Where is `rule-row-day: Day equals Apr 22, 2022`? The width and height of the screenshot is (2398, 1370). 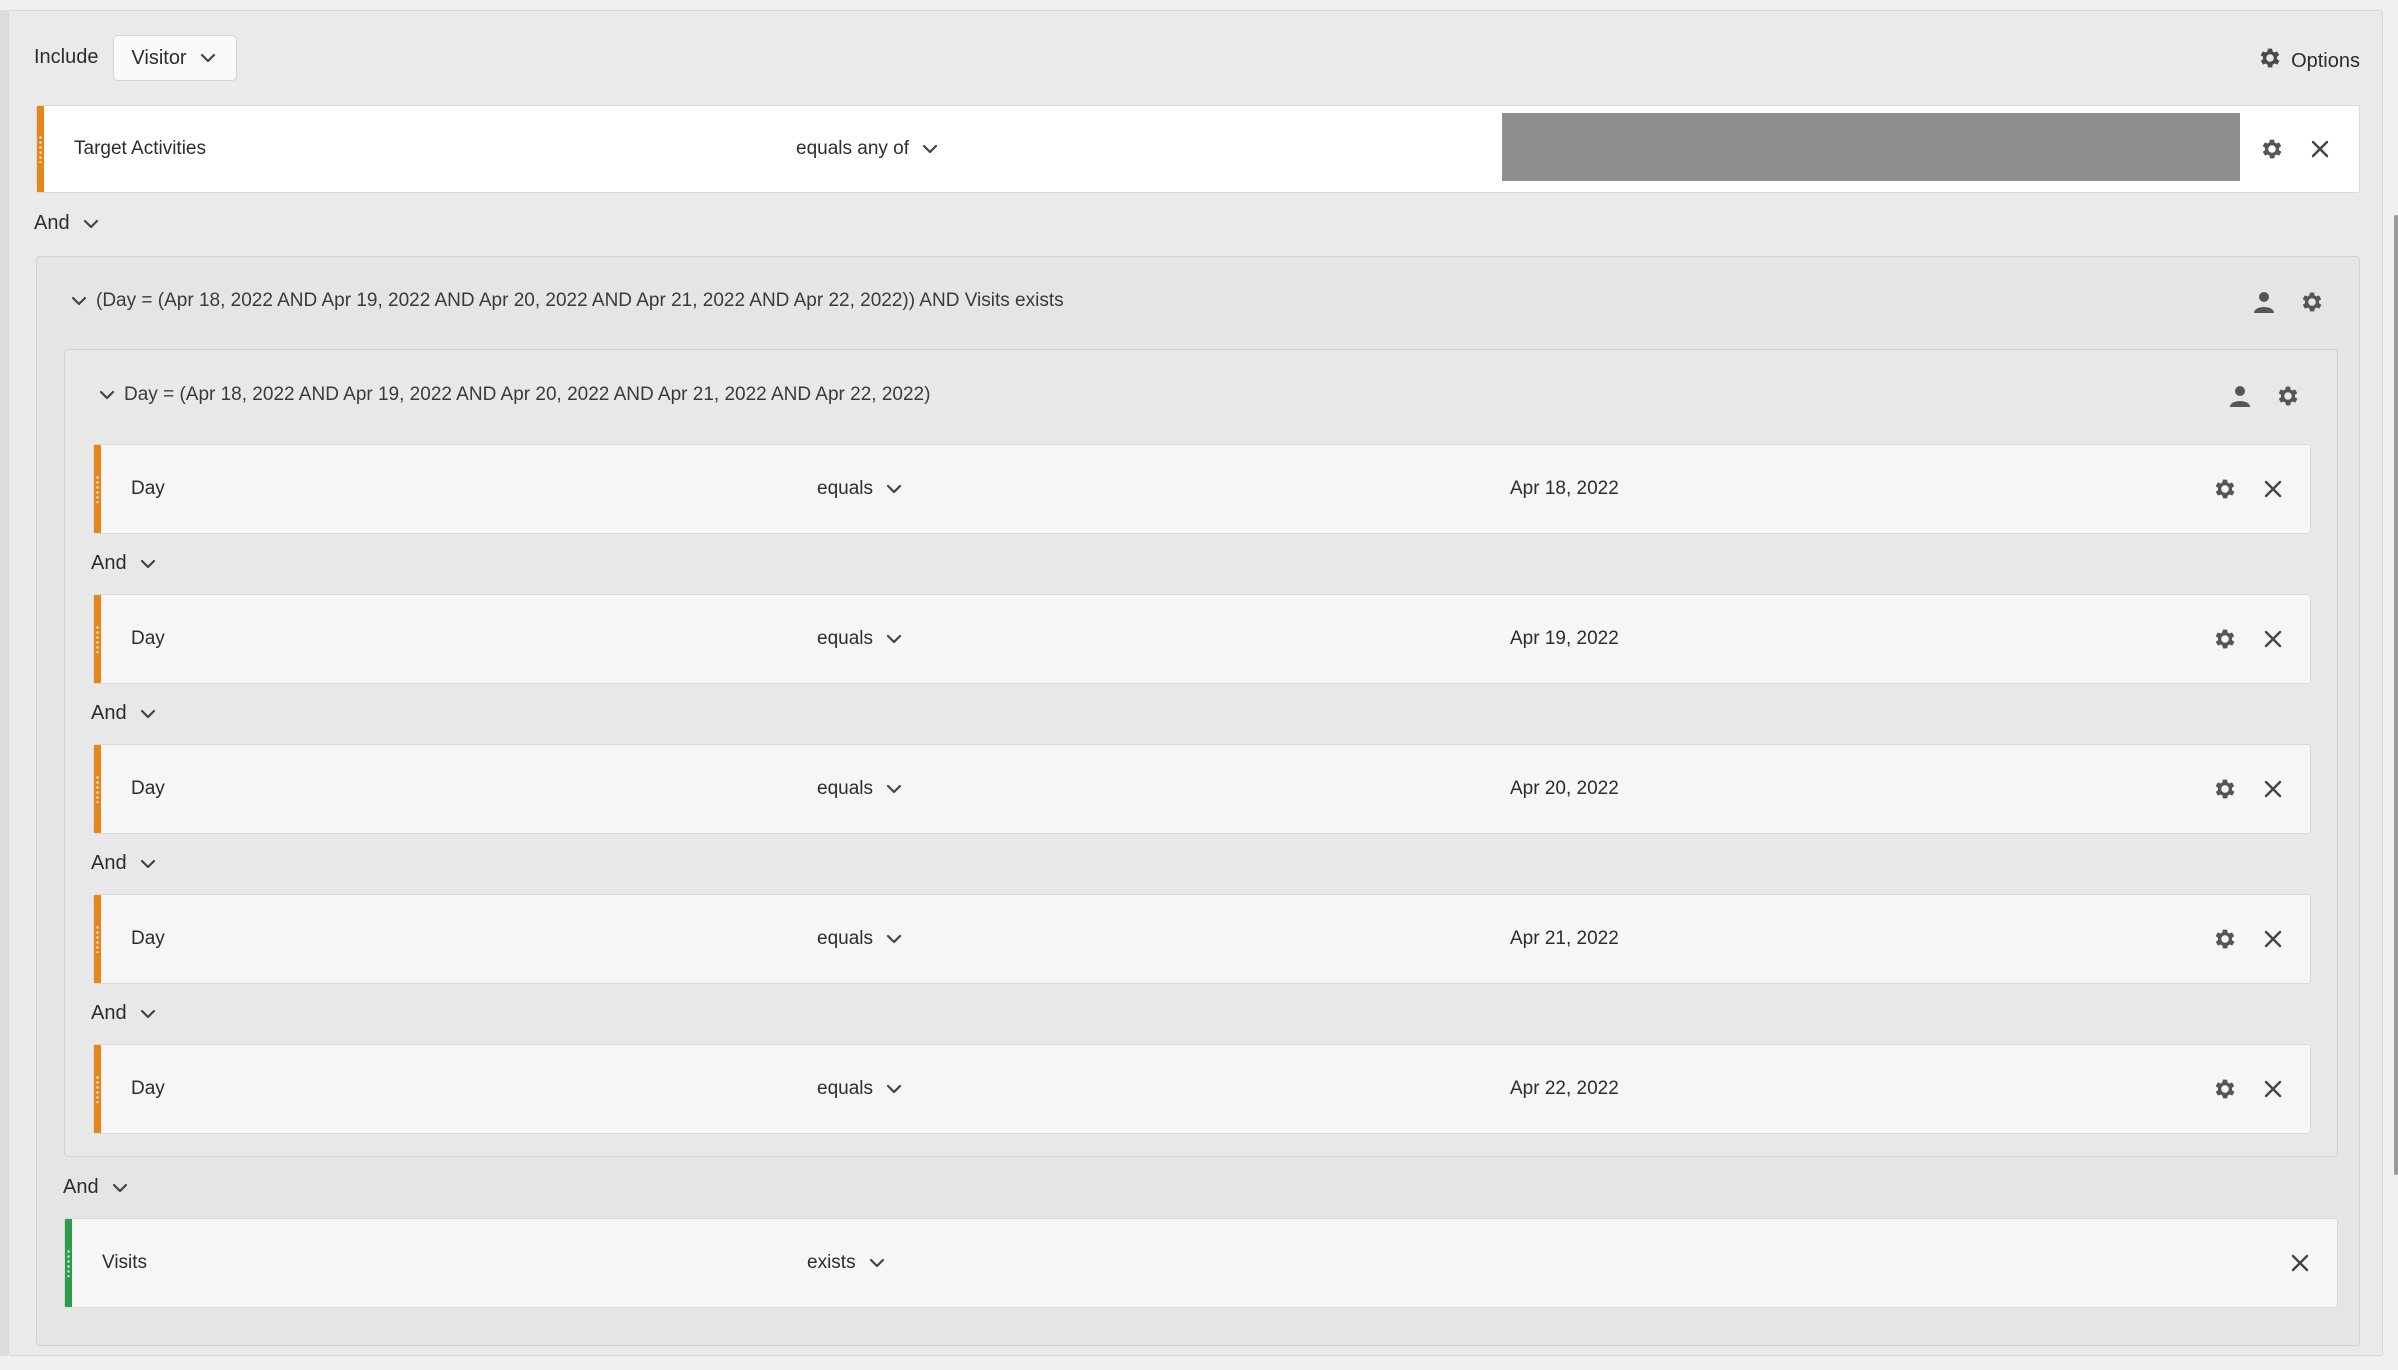 rule-row-day: Day equals Apr 22, 2022 is located at coordinates (1202, 1089).